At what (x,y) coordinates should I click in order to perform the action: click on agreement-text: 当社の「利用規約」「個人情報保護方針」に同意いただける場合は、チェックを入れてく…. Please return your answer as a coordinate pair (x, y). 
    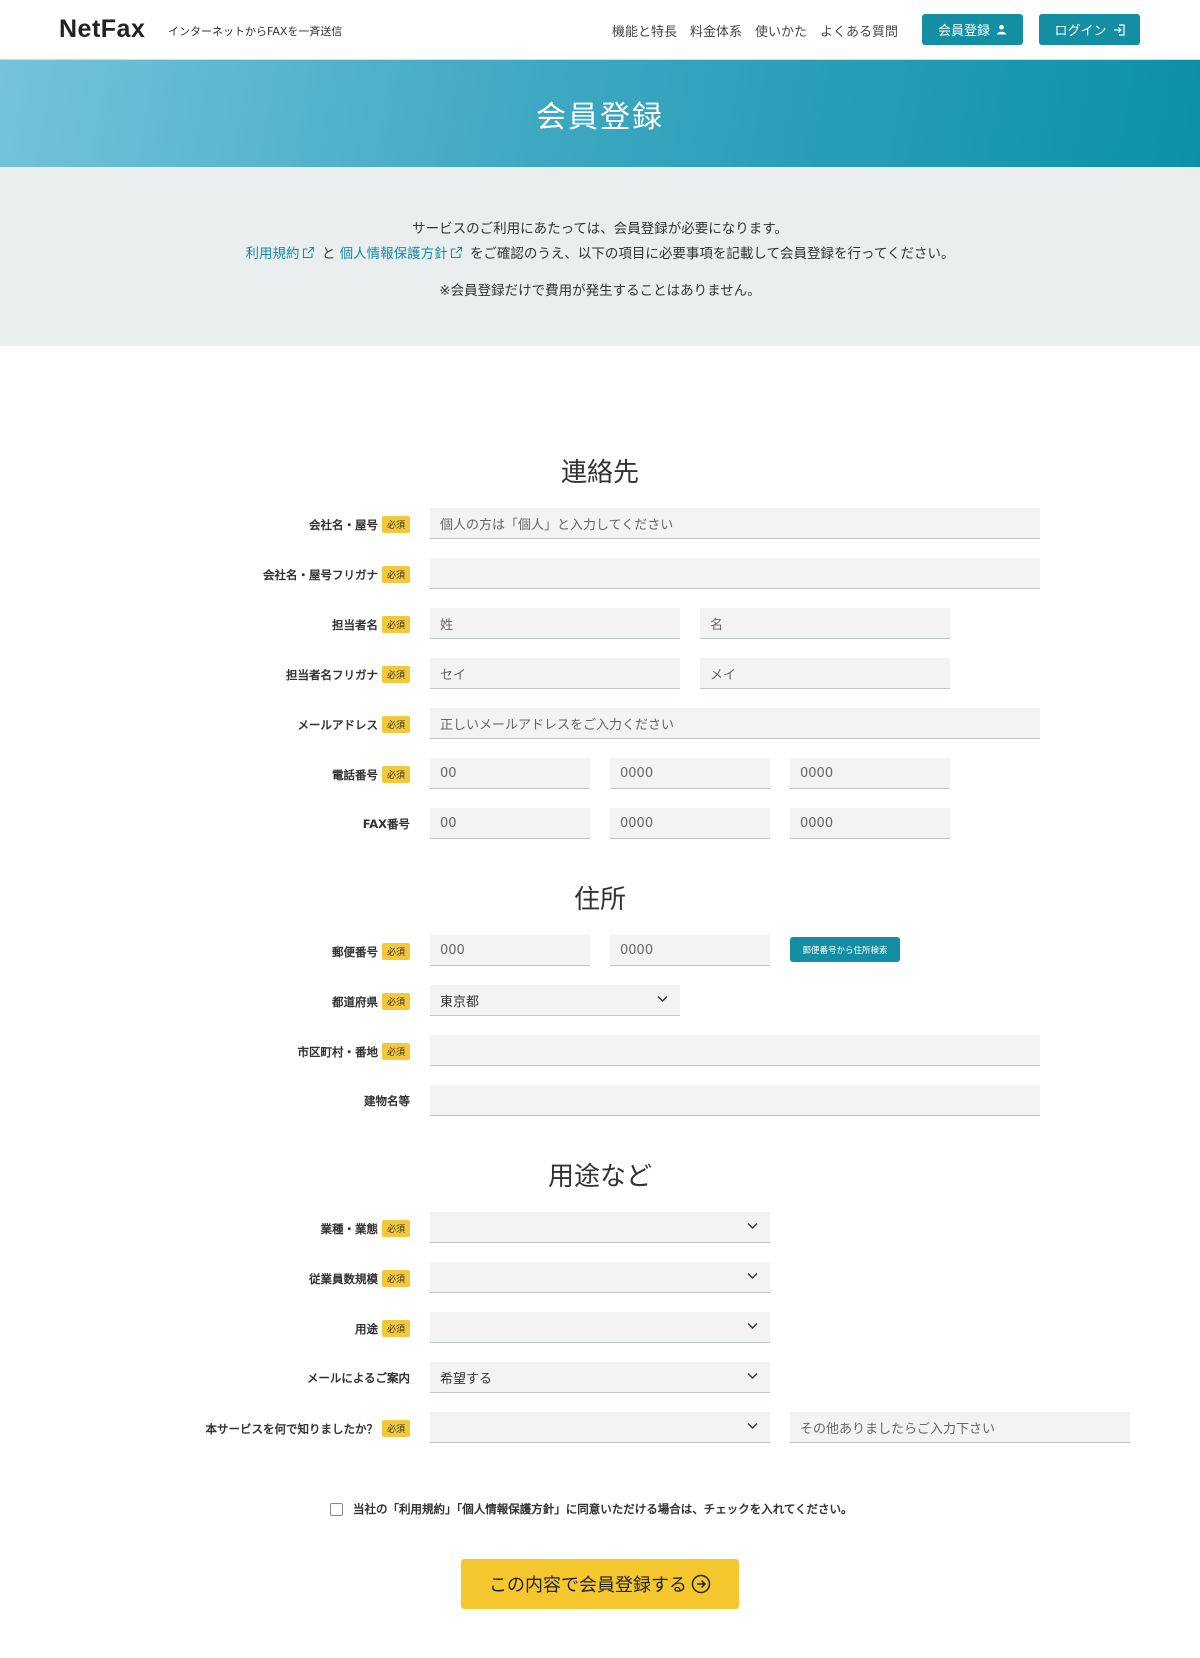
    Looking at the image, I should click on (603, 1509).